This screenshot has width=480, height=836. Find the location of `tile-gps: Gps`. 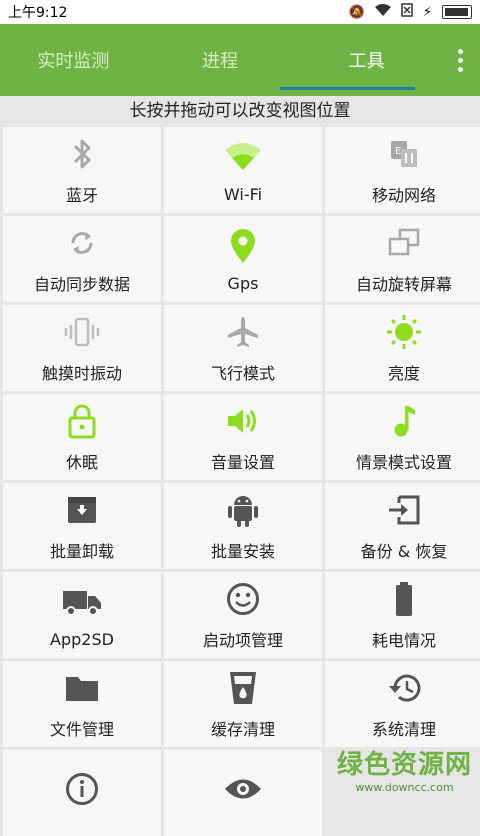

tile-gps: Gps is located at coordinates (243, 259).